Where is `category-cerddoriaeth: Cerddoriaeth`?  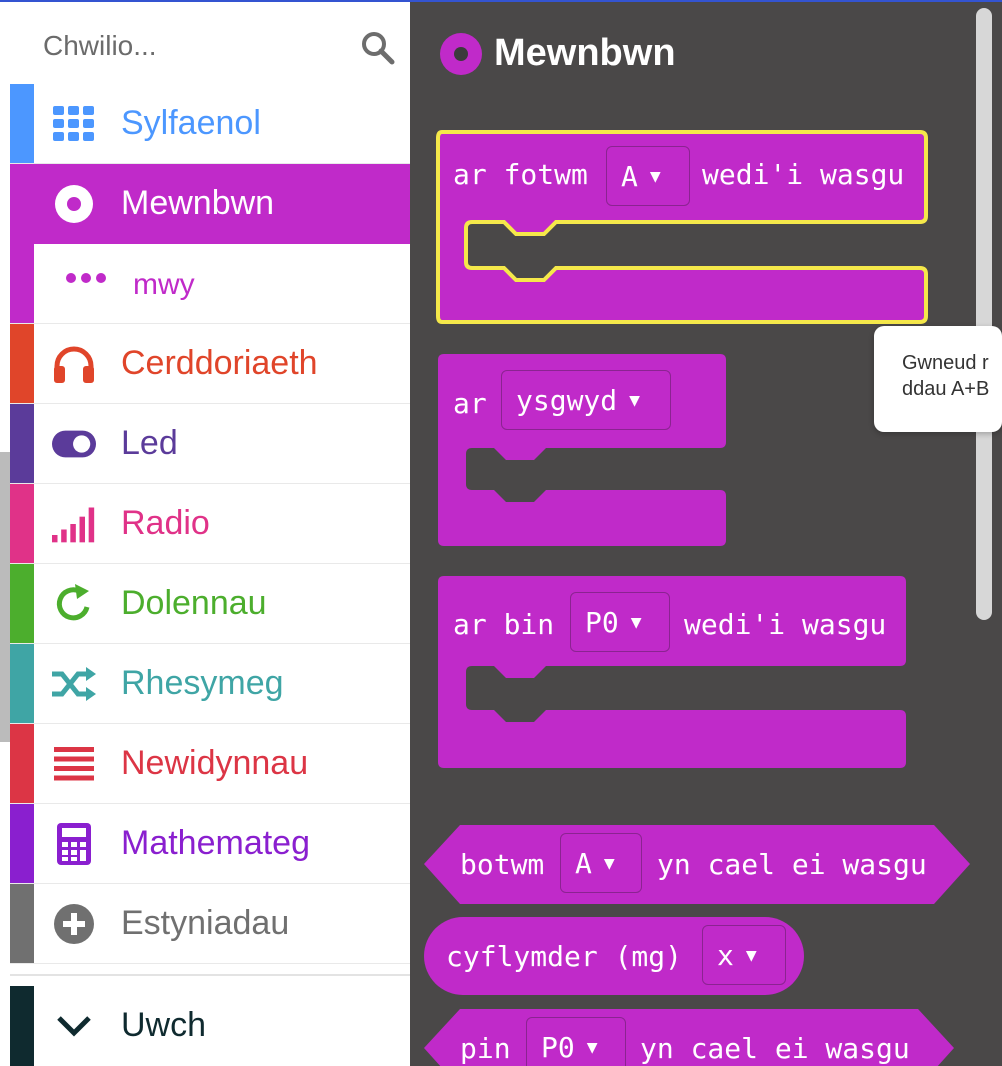 category-cerddoriaeth: Cerddoriaeth is located at coordinates (210, 364).